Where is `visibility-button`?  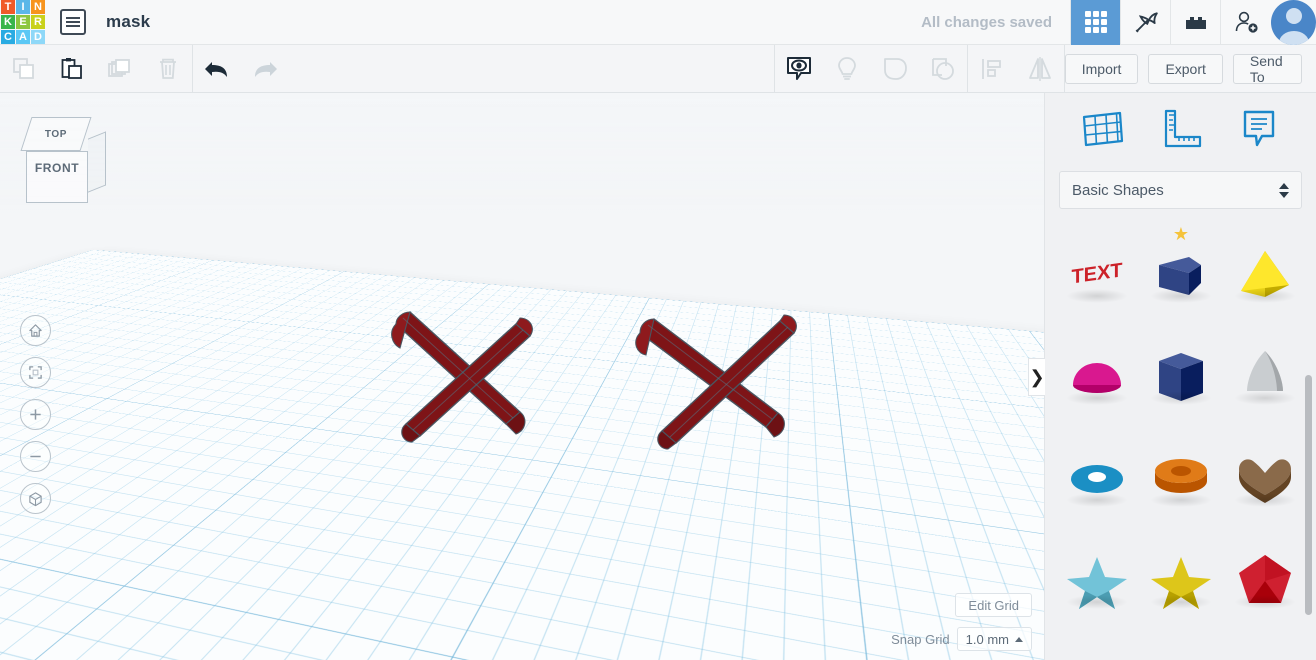 visibility-button is located at coordinates (799, 69).